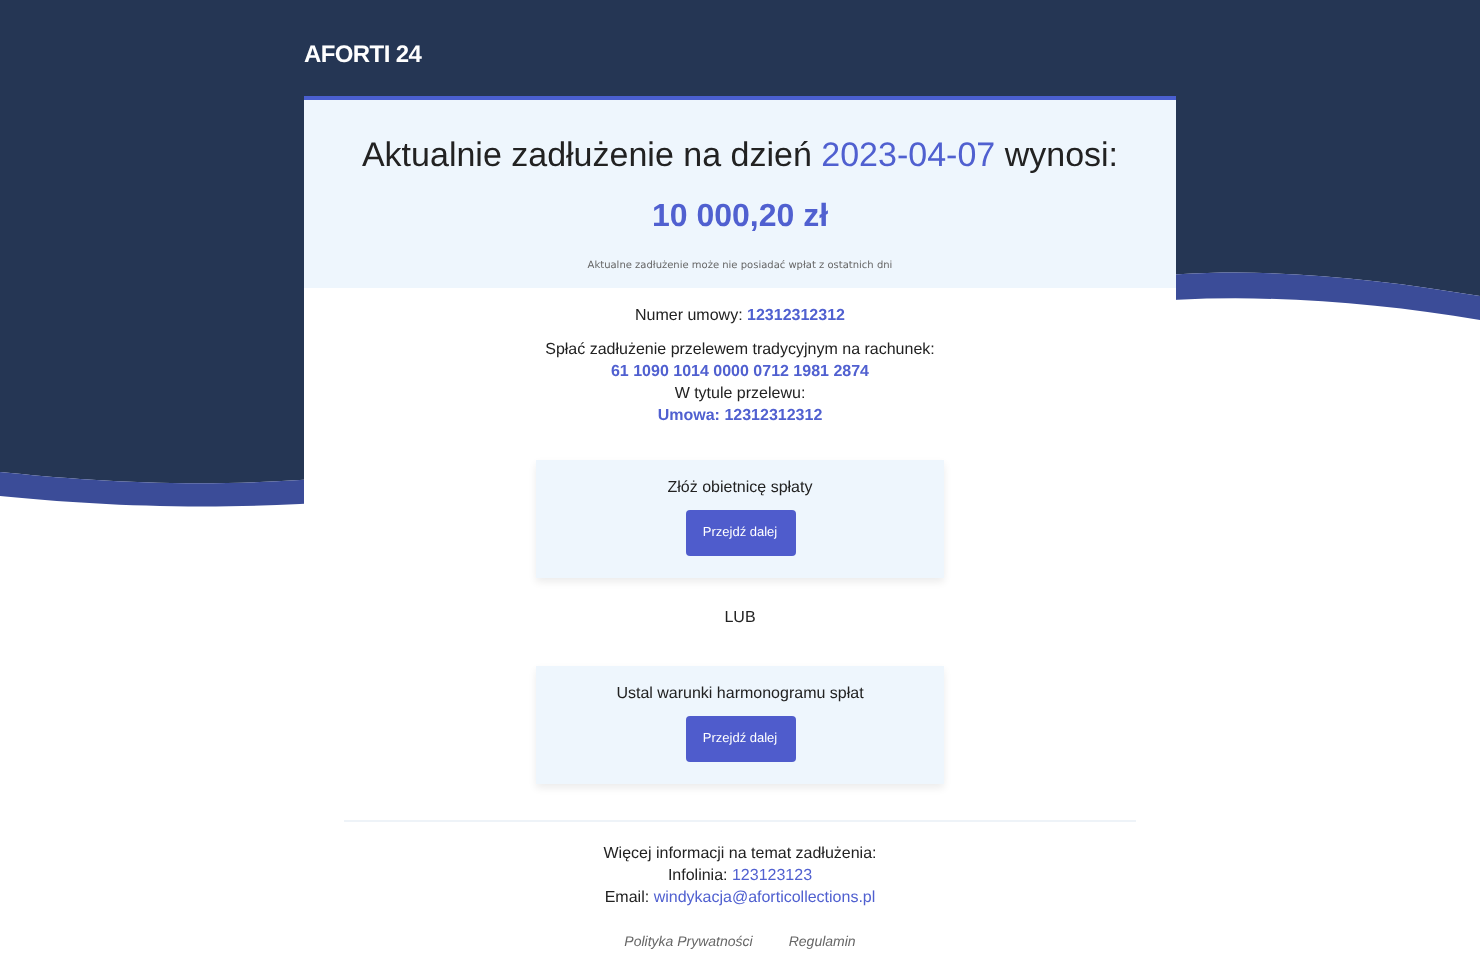  Describe the element at coordinates (689, 315) in the screenshot. I see `contract-label: Numer umowy:` at that location.